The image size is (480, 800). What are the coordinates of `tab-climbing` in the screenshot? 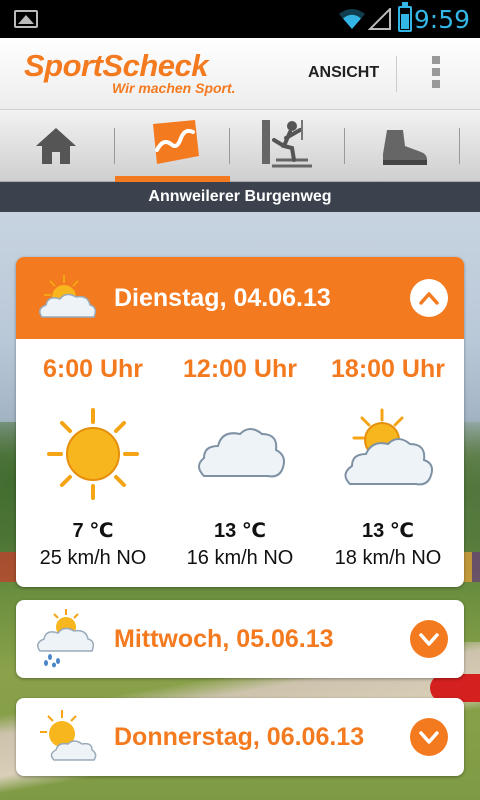 It's located at (287, 146).